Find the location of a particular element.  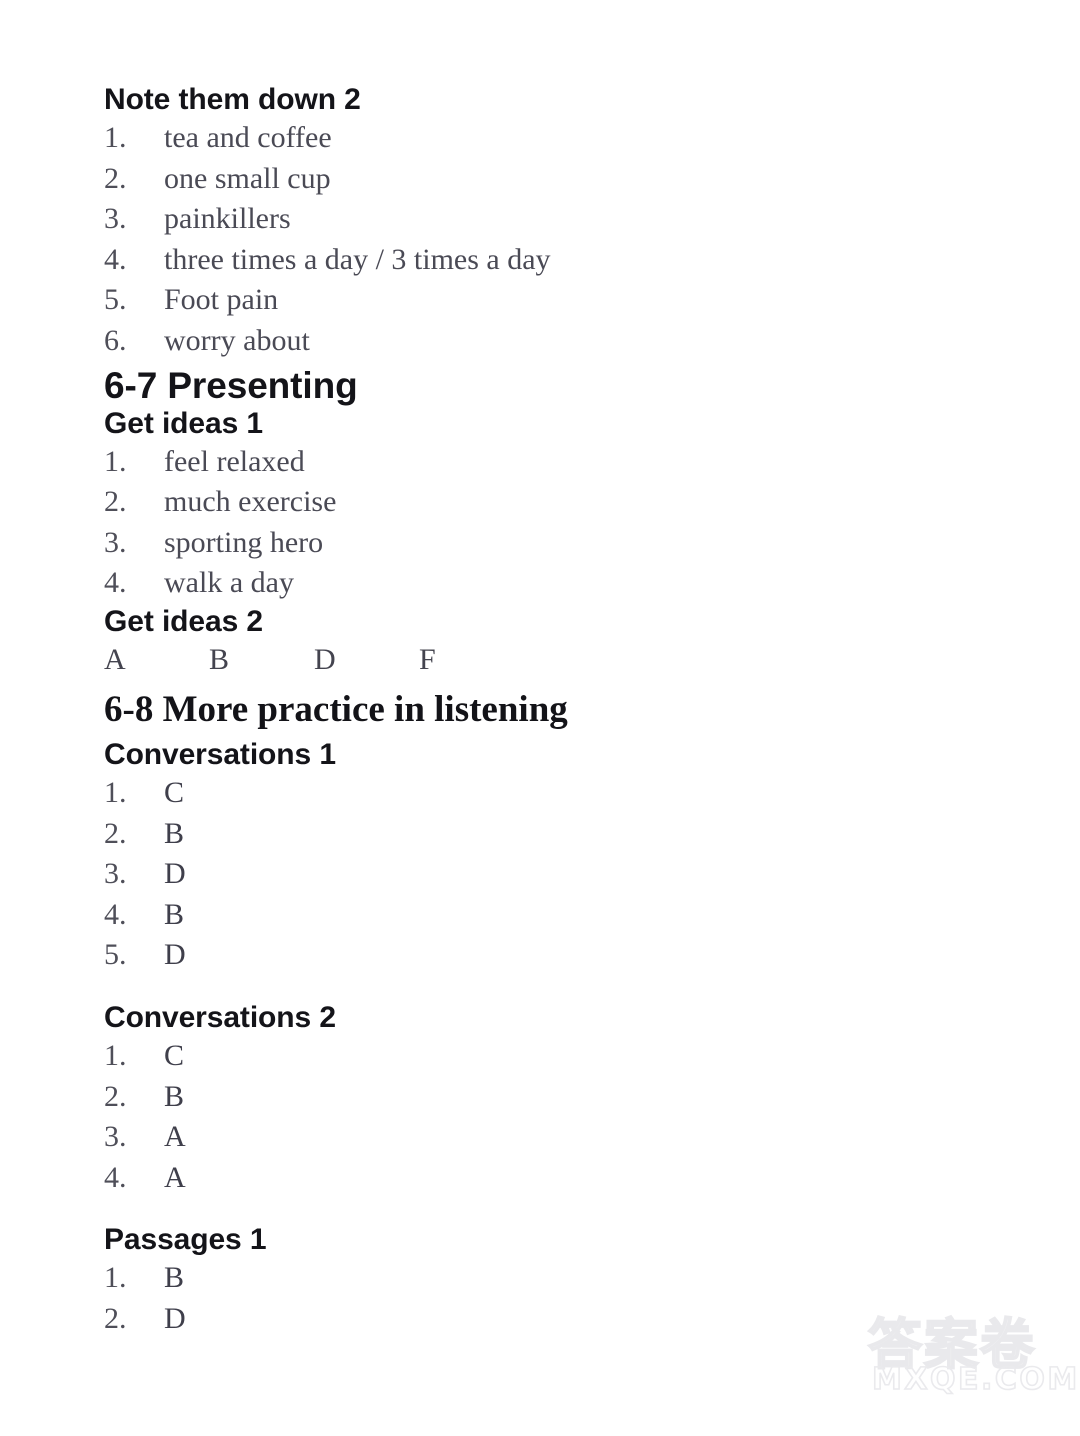

list-item: 2. D is located at coordinates (572, 1319).